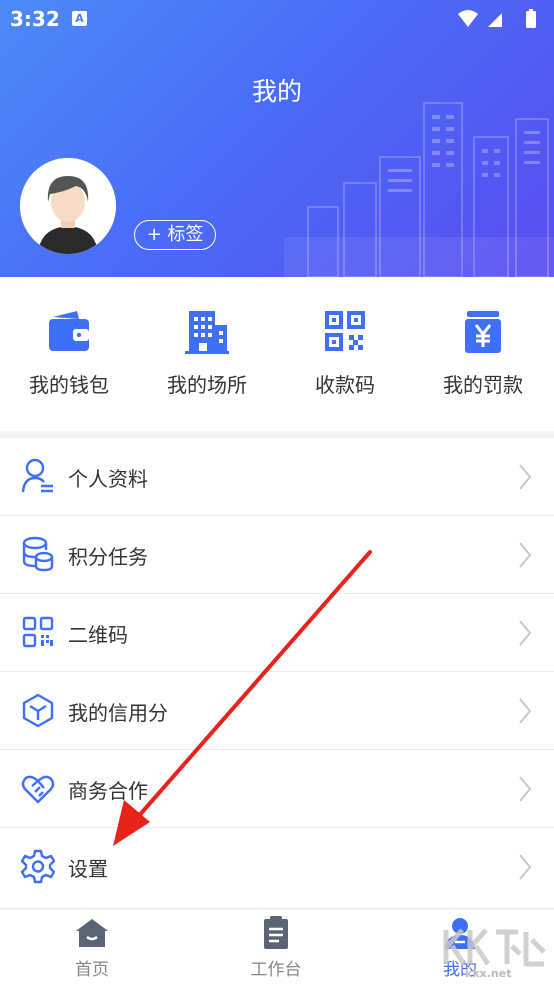  Describe the element at coordinates (98, 635) in the screenshot. I see `menu-item-label: 二维码` at that location.